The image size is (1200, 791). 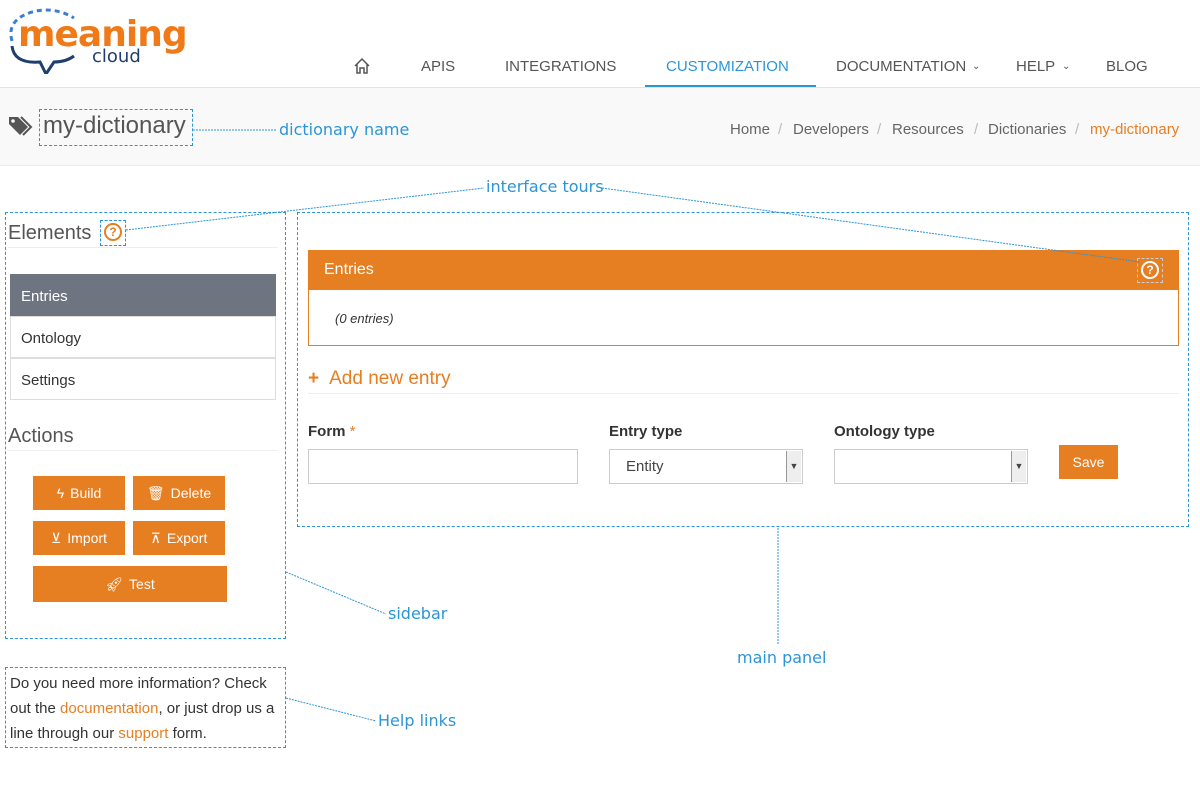 I want to click on annotation-interface-tours: interface tours, so click(x=545, y=186).